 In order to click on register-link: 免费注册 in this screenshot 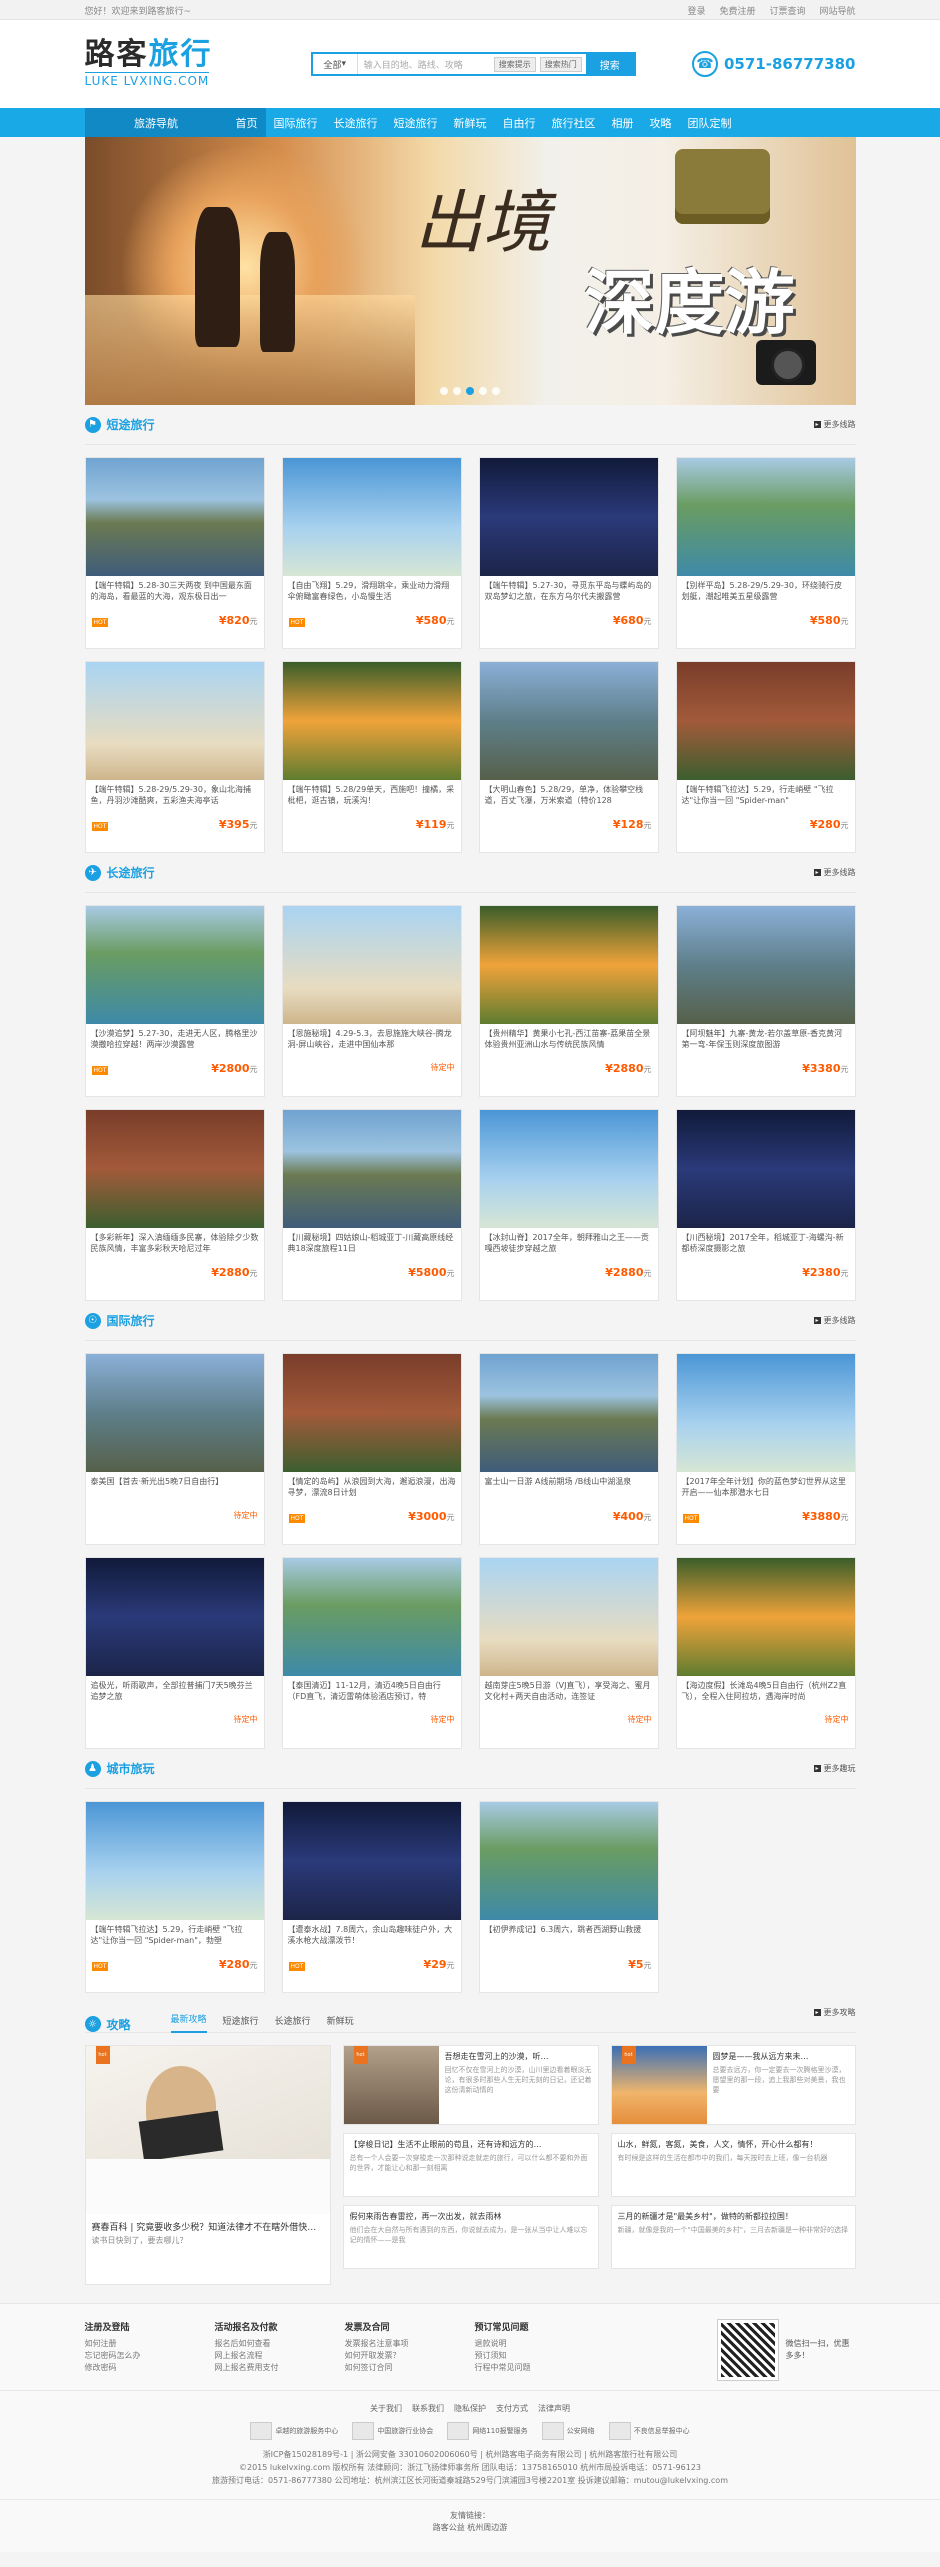, I will do `click(737, 10)`.